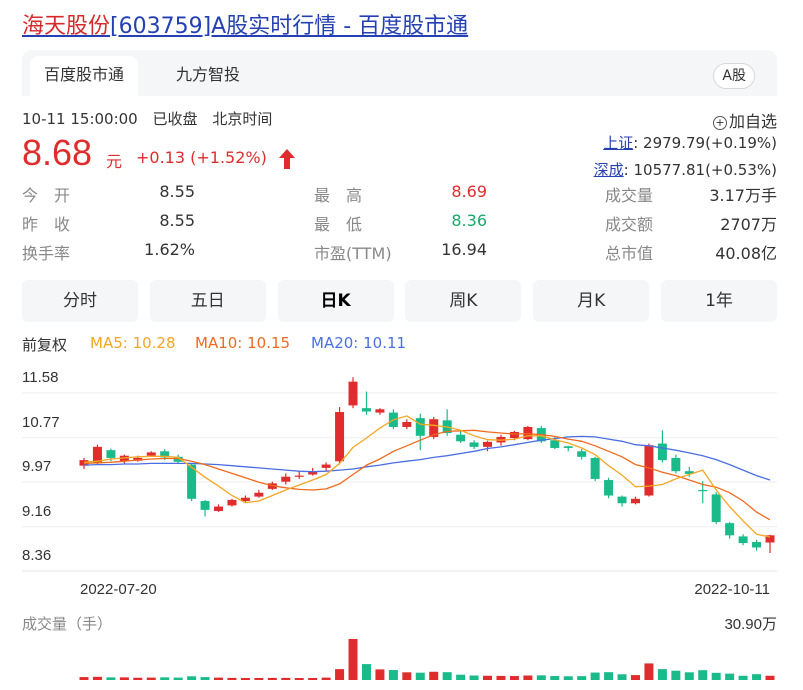 The height and width of the screenshot is (690, 803). I want to click on market-badge-button: A股, so click(734, 76).